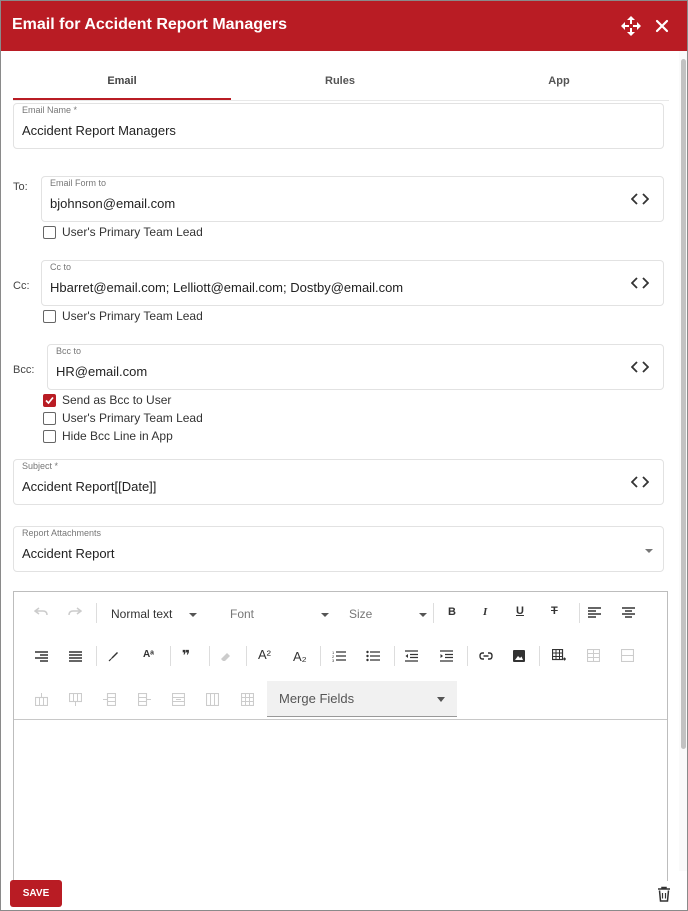  Describe the element at coordinates (148, 654) in the screenshot. I see `font-effects-button: Aᵃ` at that location.